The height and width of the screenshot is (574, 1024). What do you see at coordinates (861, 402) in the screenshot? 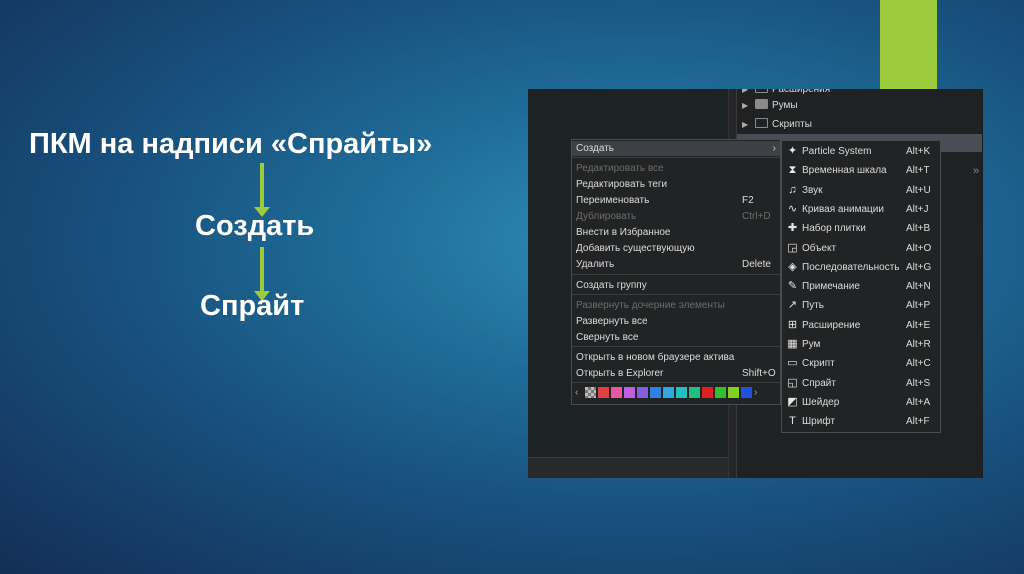
I see `submenu-item: ◩ Шейдер Alt+A` at bounding box center [861, 402].